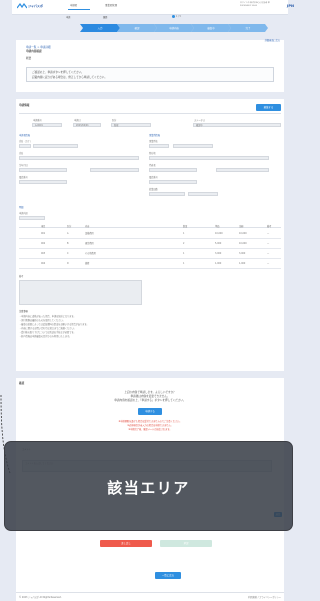  What do you see at coordinates (68, 263) in the screenshot?
I see `cell: D` at bounding box center [68, 263].